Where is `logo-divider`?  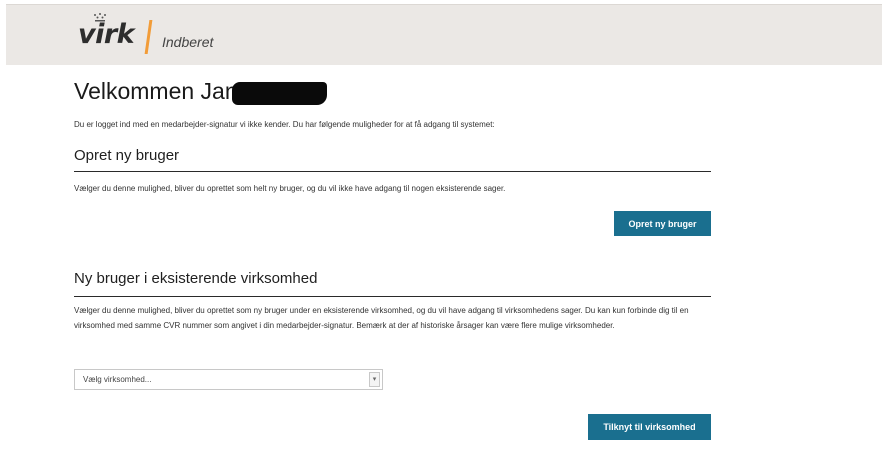
logo-divider is located at coordinates (148, 37).